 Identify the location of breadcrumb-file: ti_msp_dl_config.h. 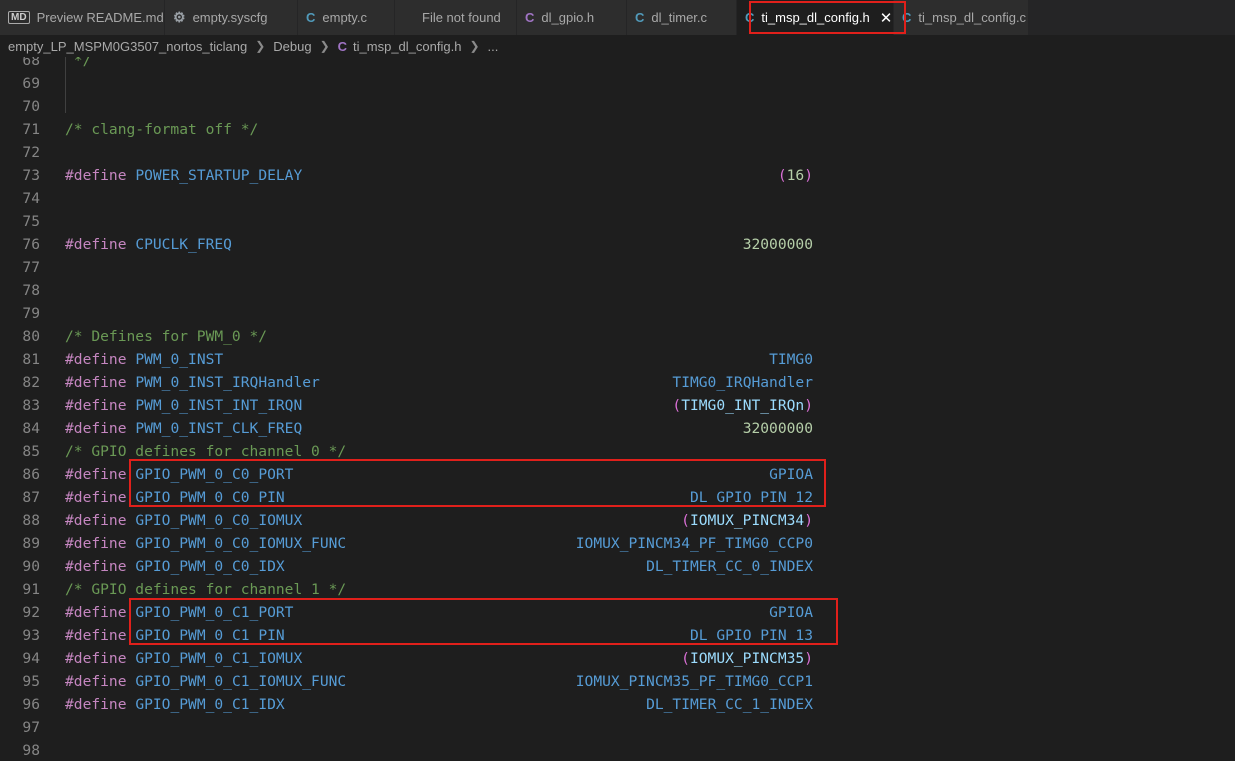
(407, 46).